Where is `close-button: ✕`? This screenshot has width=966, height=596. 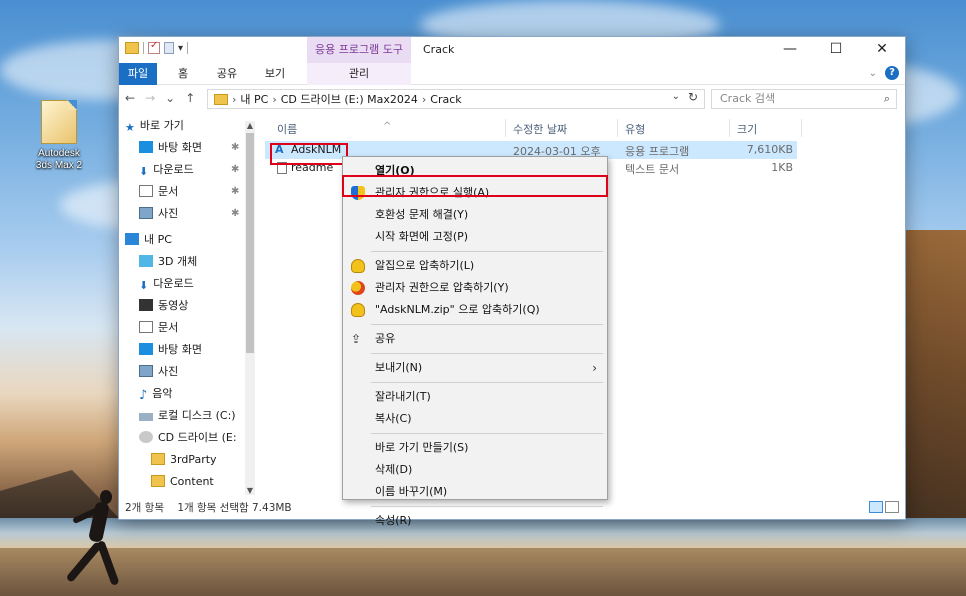
close-button: ✕ is located at coordinates (882, 50).